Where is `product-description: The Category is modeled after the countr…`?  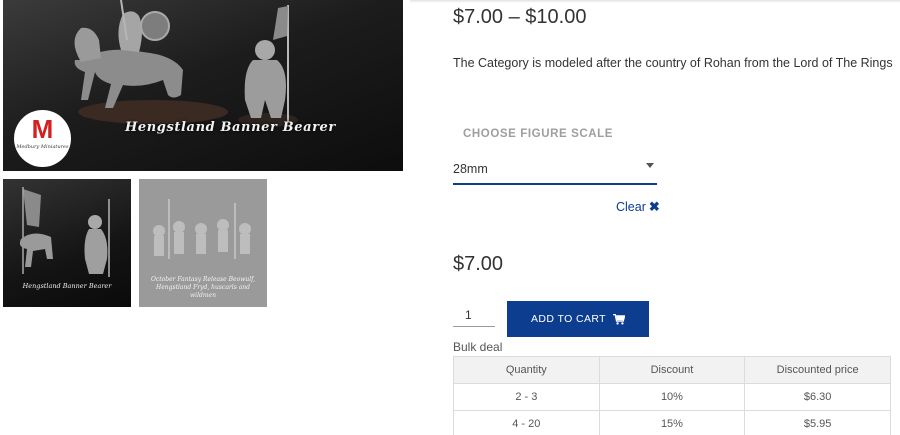 product-description: The Category is modeled after the countr… is located at coordinates (673, 63).